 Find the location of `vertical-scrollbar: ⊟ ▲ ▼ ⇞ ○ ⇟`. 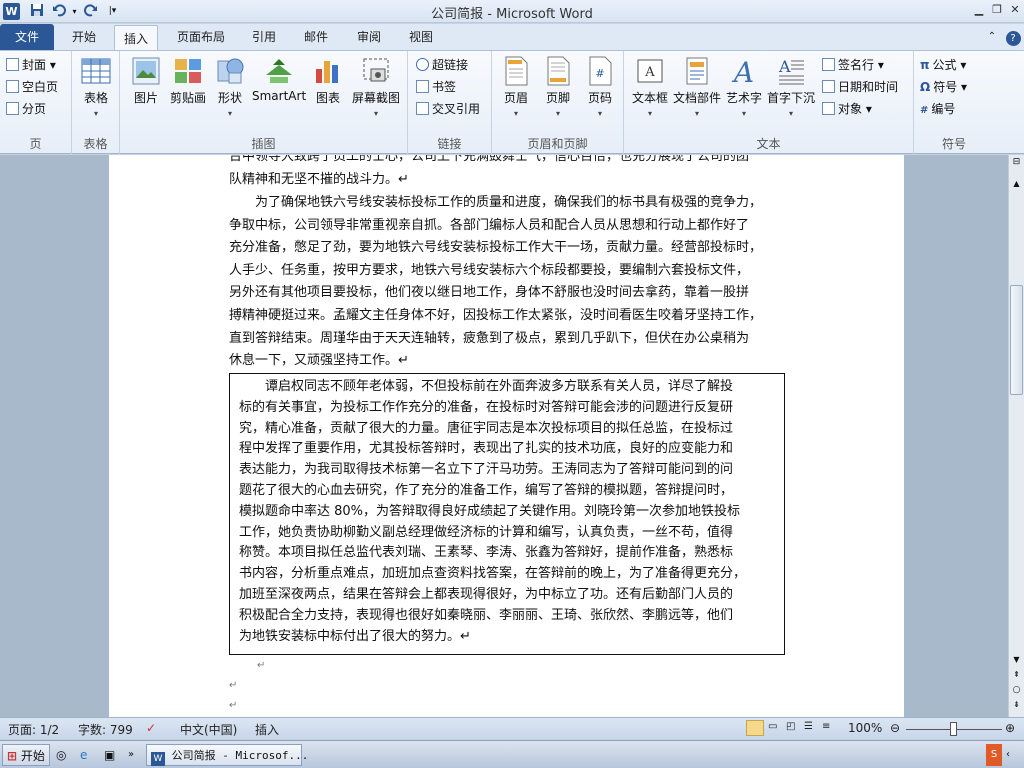

vertical-scrollbar: ⊟ ▲ ▼ ⇞ ○ ⇟ is located at coordinates (1016, 436).